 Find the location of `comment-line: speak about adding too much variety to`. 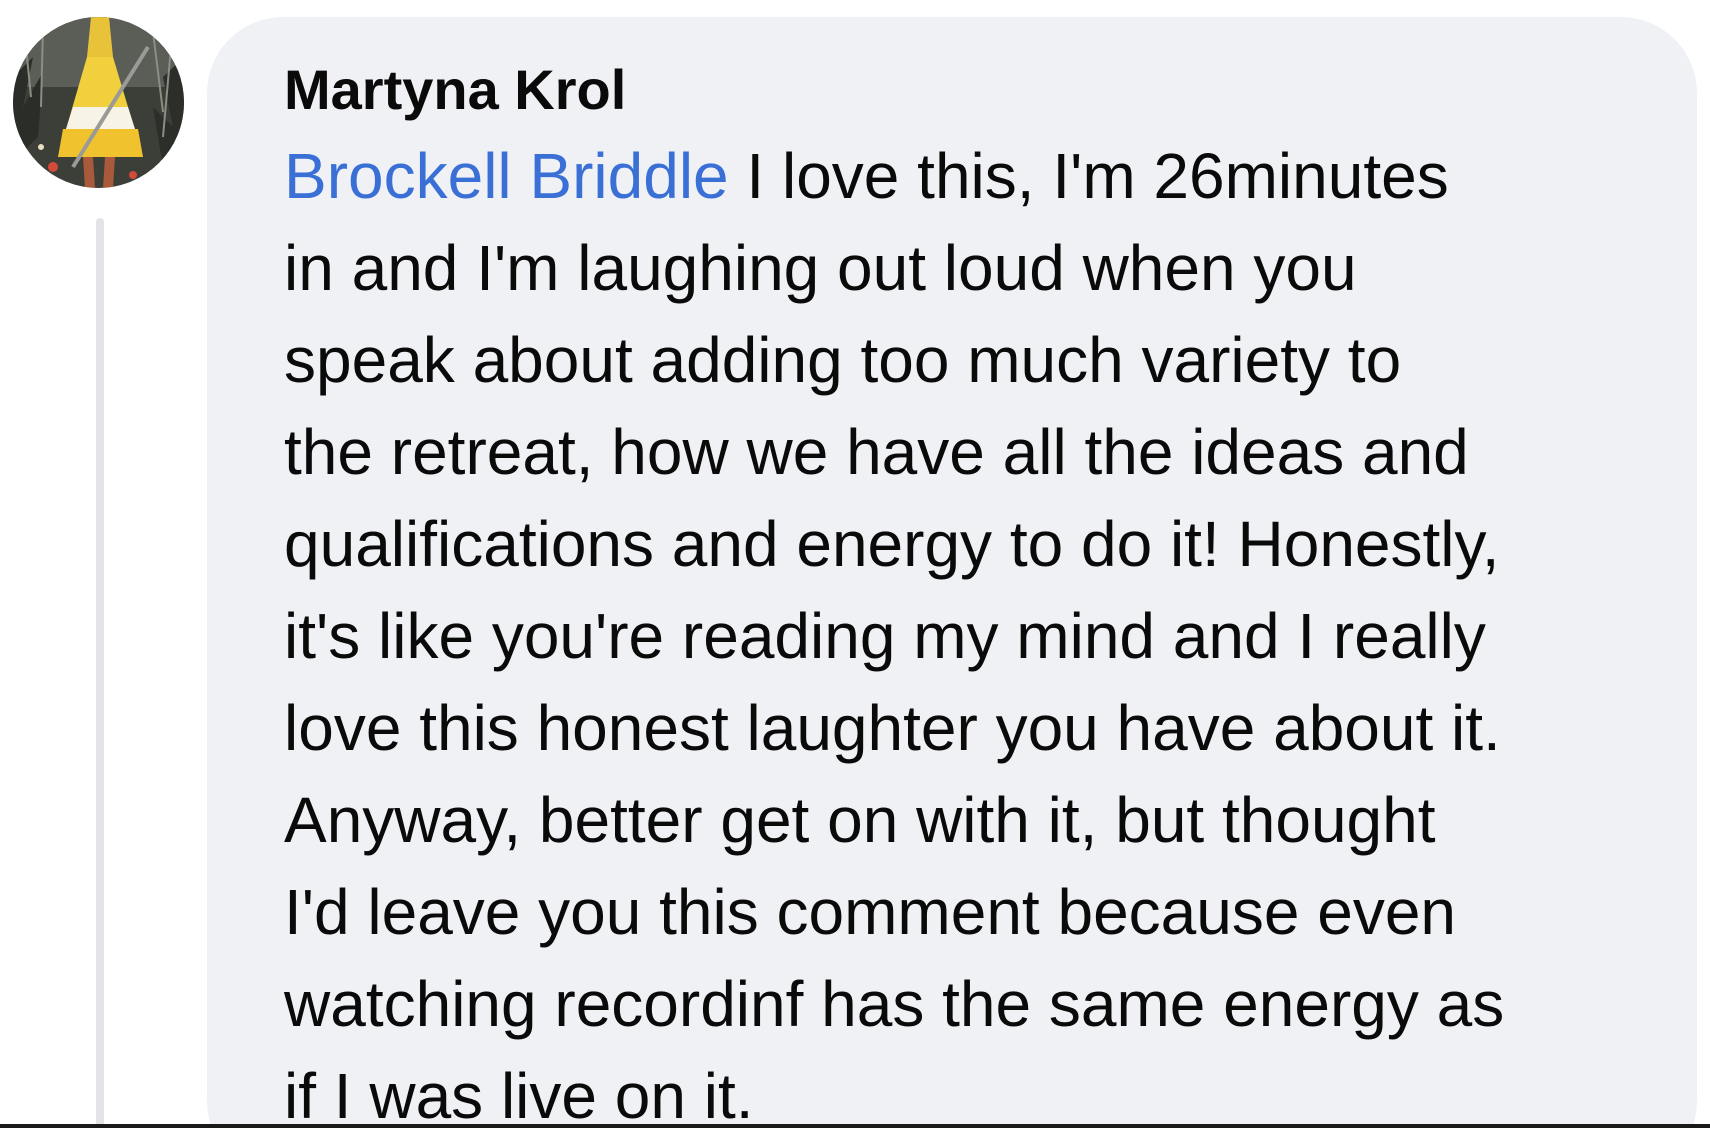

comment-line: speak about adding too much variety to is located at coordinates (843, 360).